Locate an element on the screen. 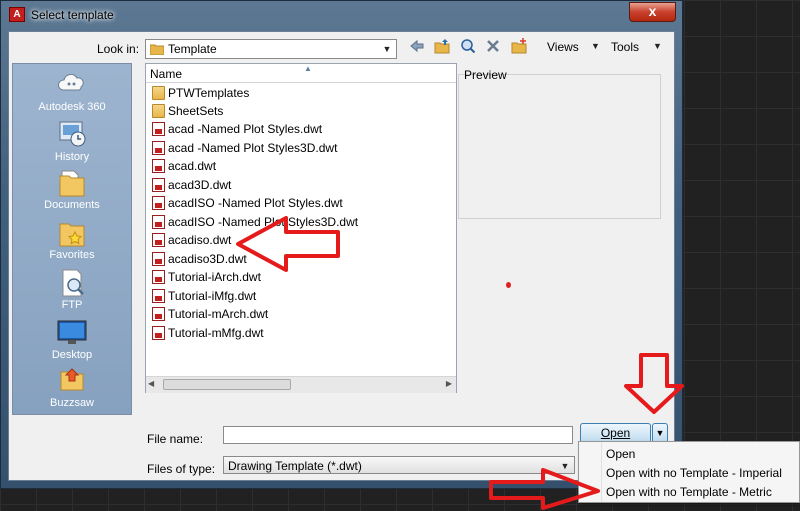 Image resolution: width=800 pixels, height=511 pixels. place-favorites: Favorites is located at coordinates (72, 242).